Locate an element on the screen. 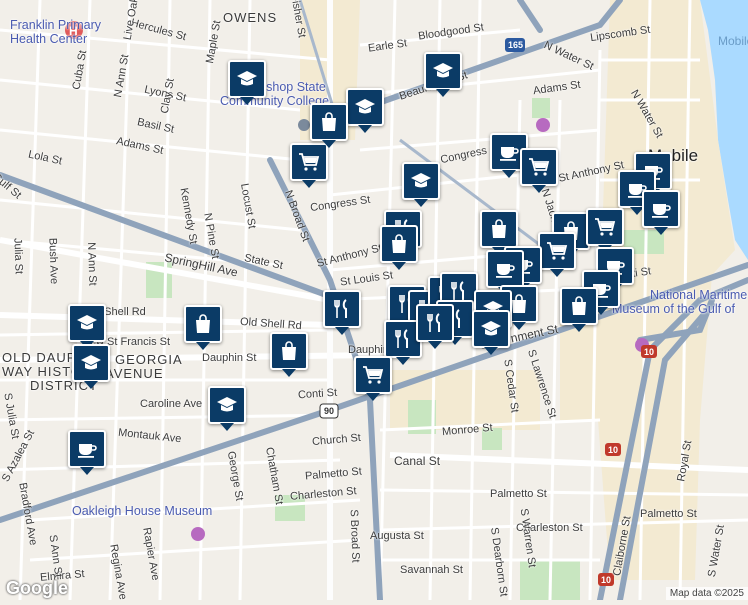 This screenshot has width=748, height=605. street-label: N Ann St is located at coordinates (91, 264).